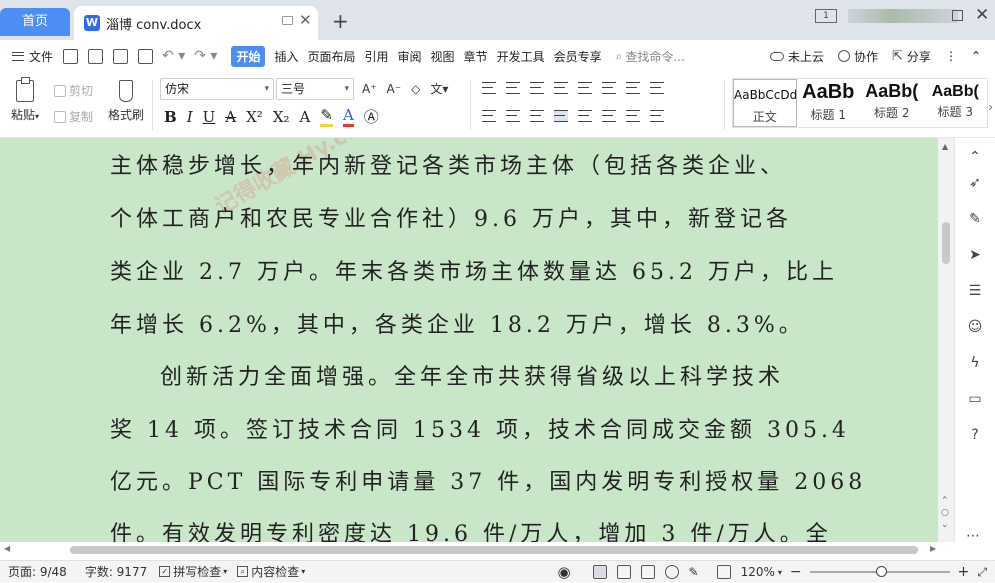 Image resolution: width=995 pixels, height=583 pixels. Describe the element at coordinates (892, 103) in the screenshot. I see `style-heading-2: AaBb( 标题 2` at that location.